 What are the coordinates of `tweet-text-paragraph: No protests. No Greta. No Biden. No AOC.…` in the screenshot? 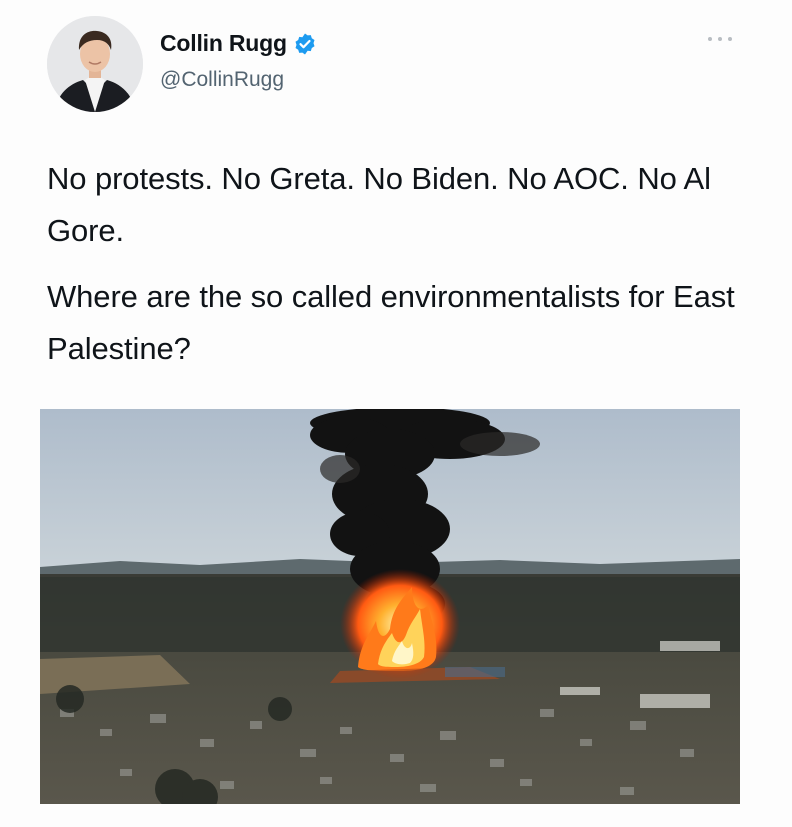 It's located at (379, 204).